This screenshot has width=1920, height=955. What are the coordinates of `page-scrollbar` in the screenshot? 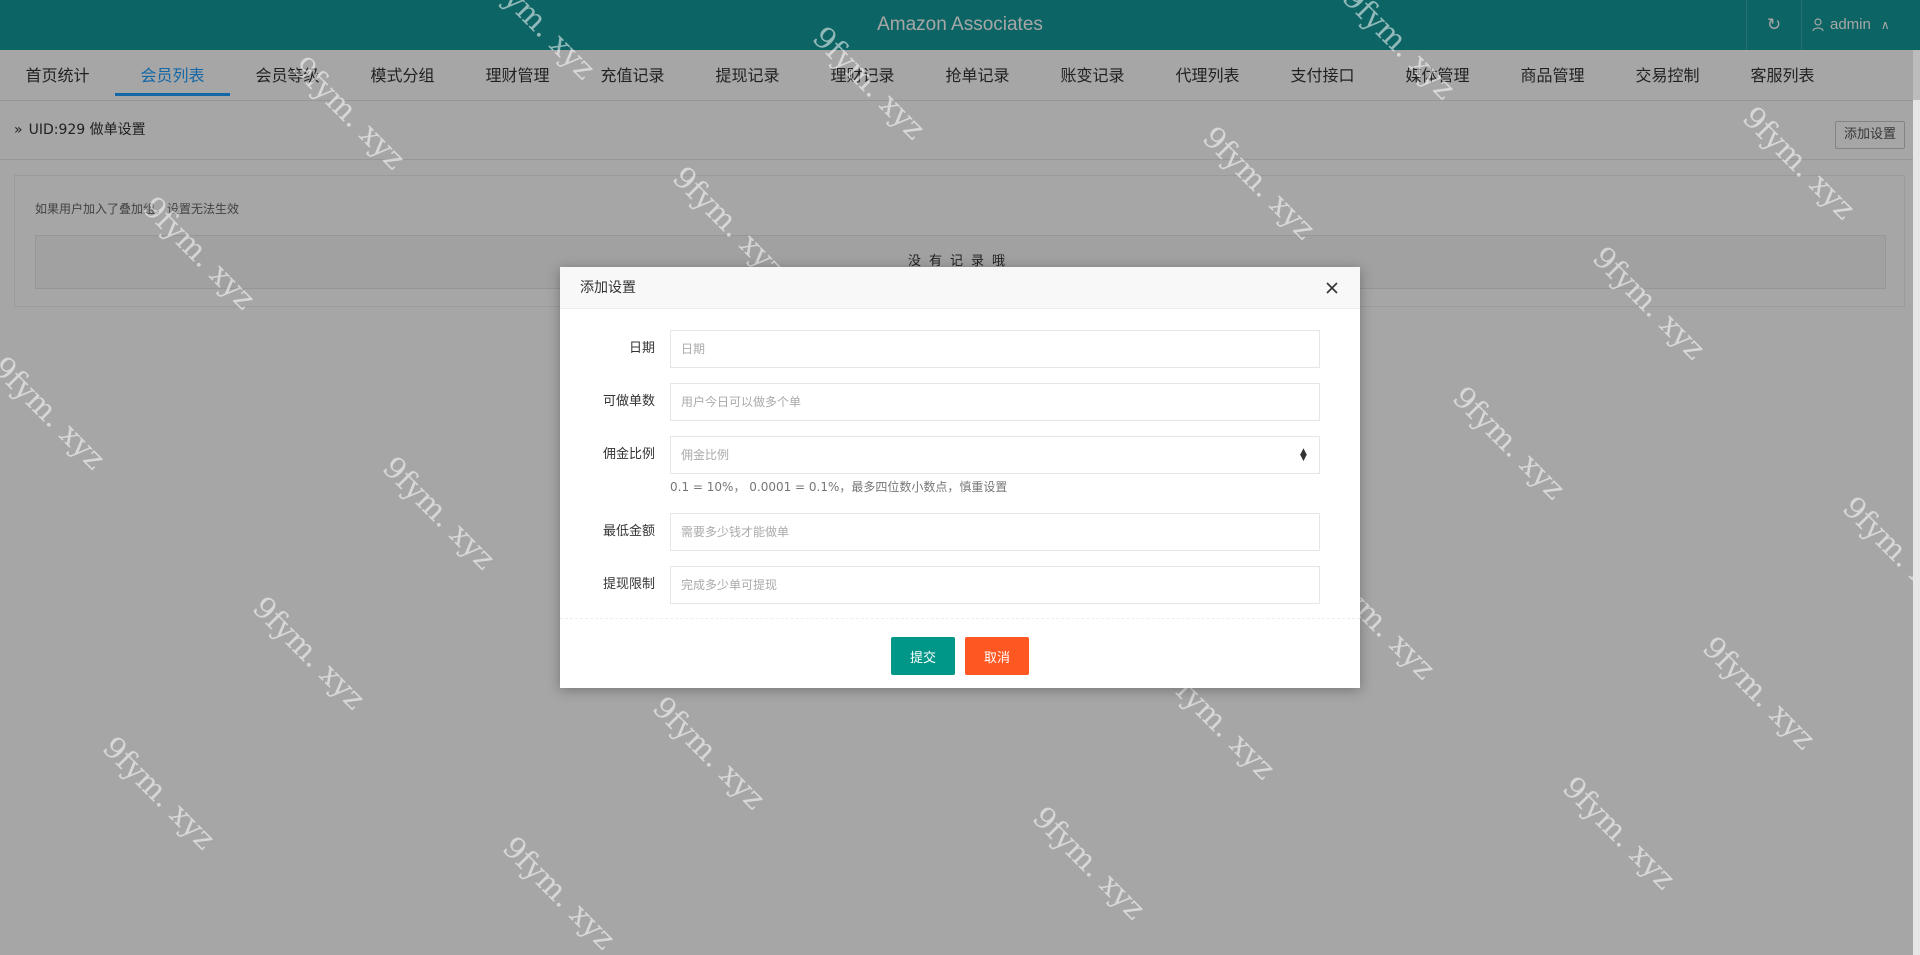 It's located at (1916, 502).